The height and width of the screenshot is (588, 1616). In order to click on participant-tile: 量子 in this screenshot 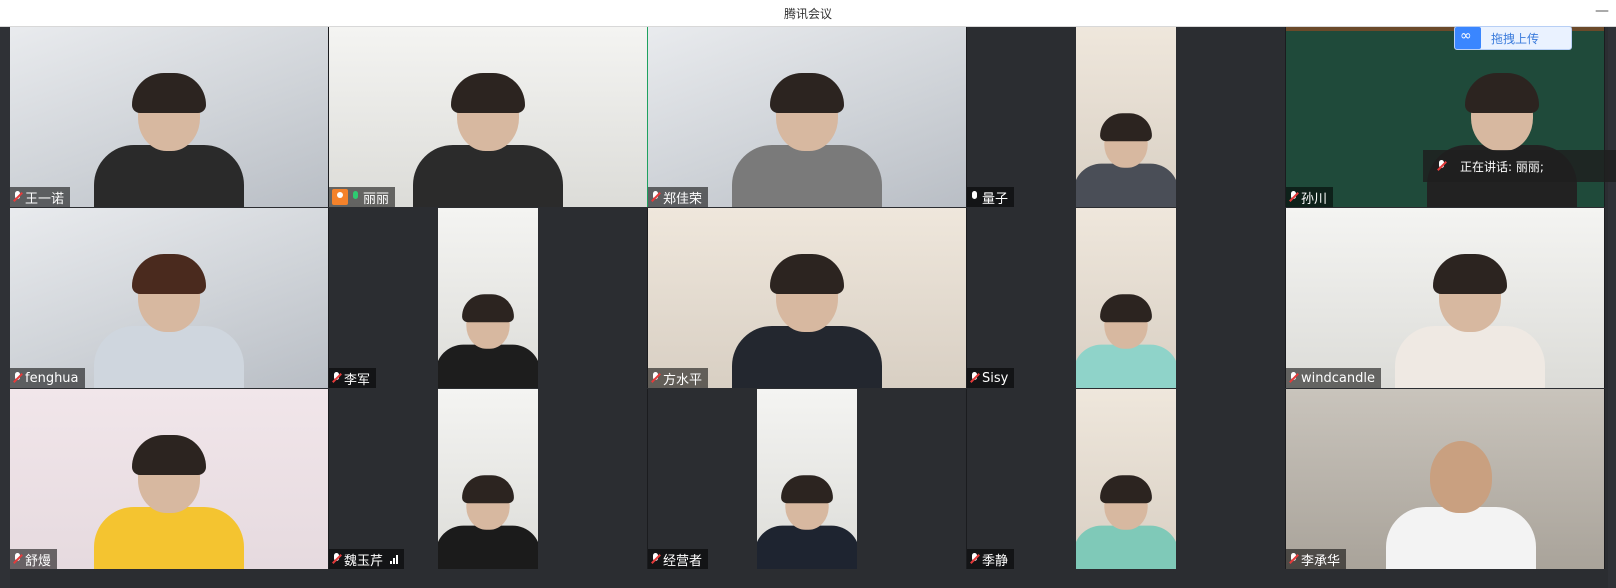, I will do `click(1126, 117)`.